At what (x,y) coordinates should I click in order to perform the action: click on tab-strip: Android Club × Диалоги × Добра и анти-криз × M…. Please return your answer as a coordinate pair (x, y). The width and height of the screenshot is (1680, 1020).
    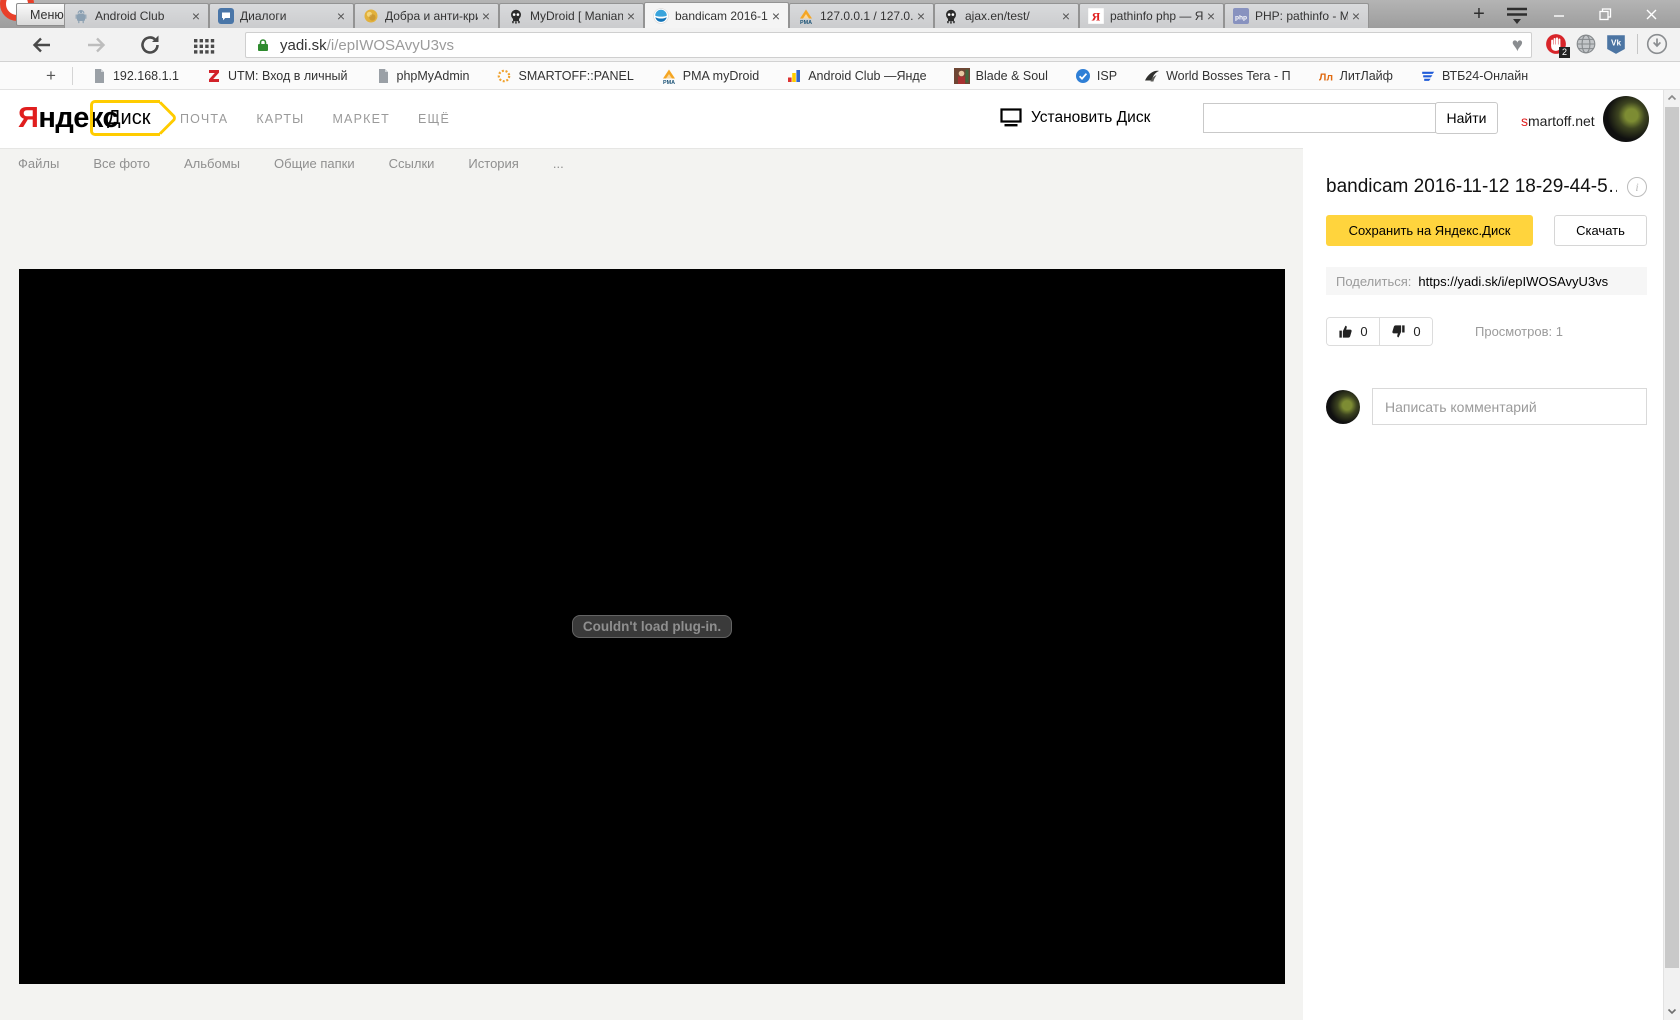
    Looking at the image, I should click on (716, 15).